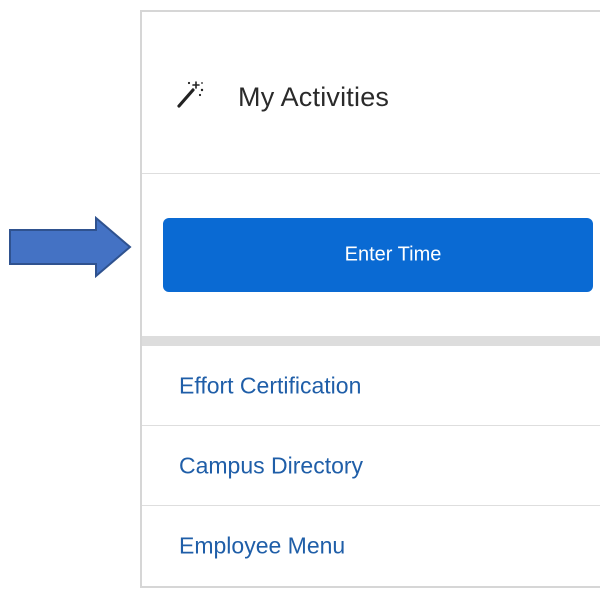 This screenshot has width=600, height=593. Describe the element at coordinates (271, 465) in the screenshot. I see `campus-directory-link: Campus Directory` at that location.